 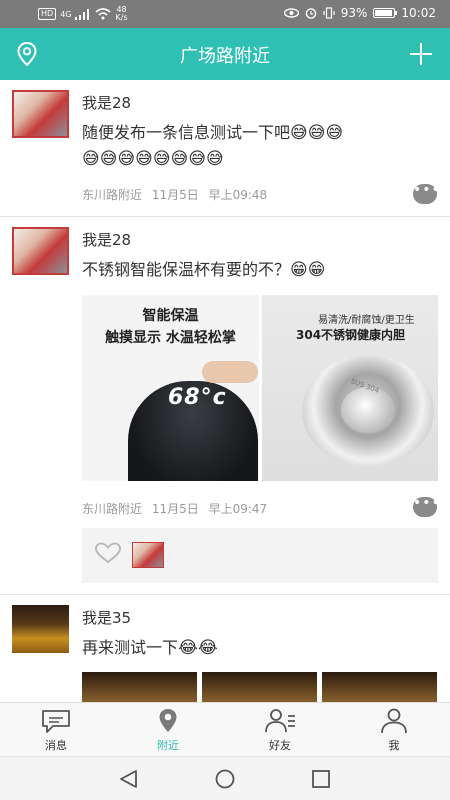 I want to click on tab-label: 附近, so click(x=168, y=745).